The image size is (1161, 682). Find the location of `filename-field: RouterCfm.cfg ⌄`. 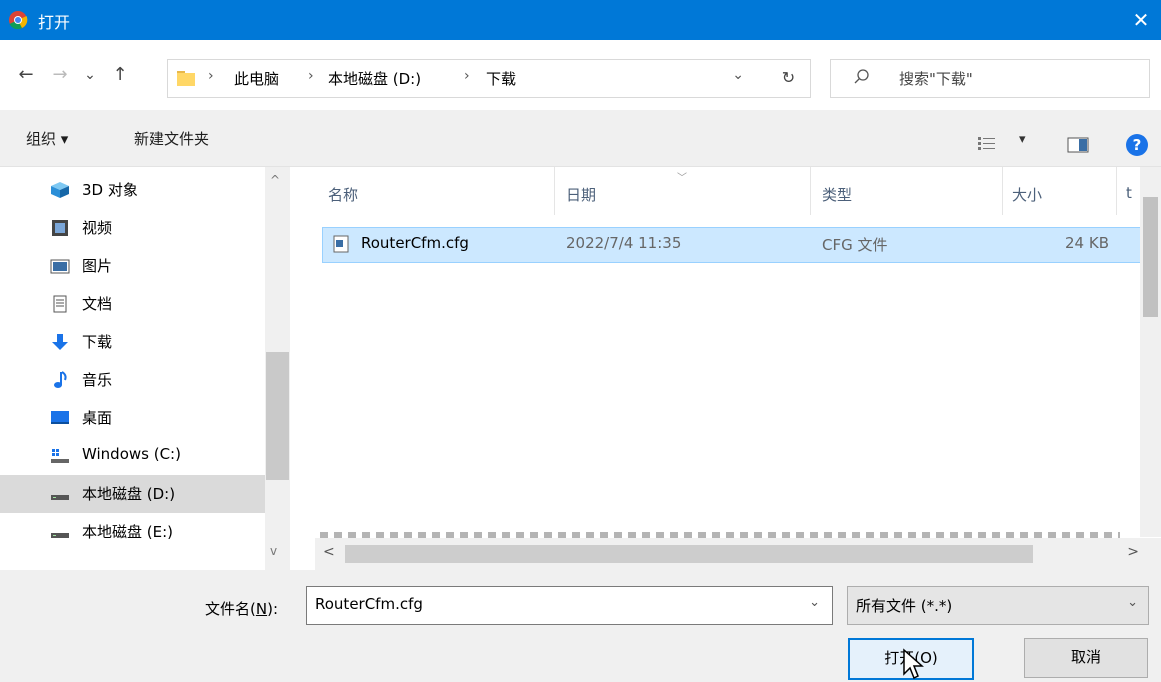

filename-field: RouterCfm.cfg ⌄ is located at coordinates (569, 605).